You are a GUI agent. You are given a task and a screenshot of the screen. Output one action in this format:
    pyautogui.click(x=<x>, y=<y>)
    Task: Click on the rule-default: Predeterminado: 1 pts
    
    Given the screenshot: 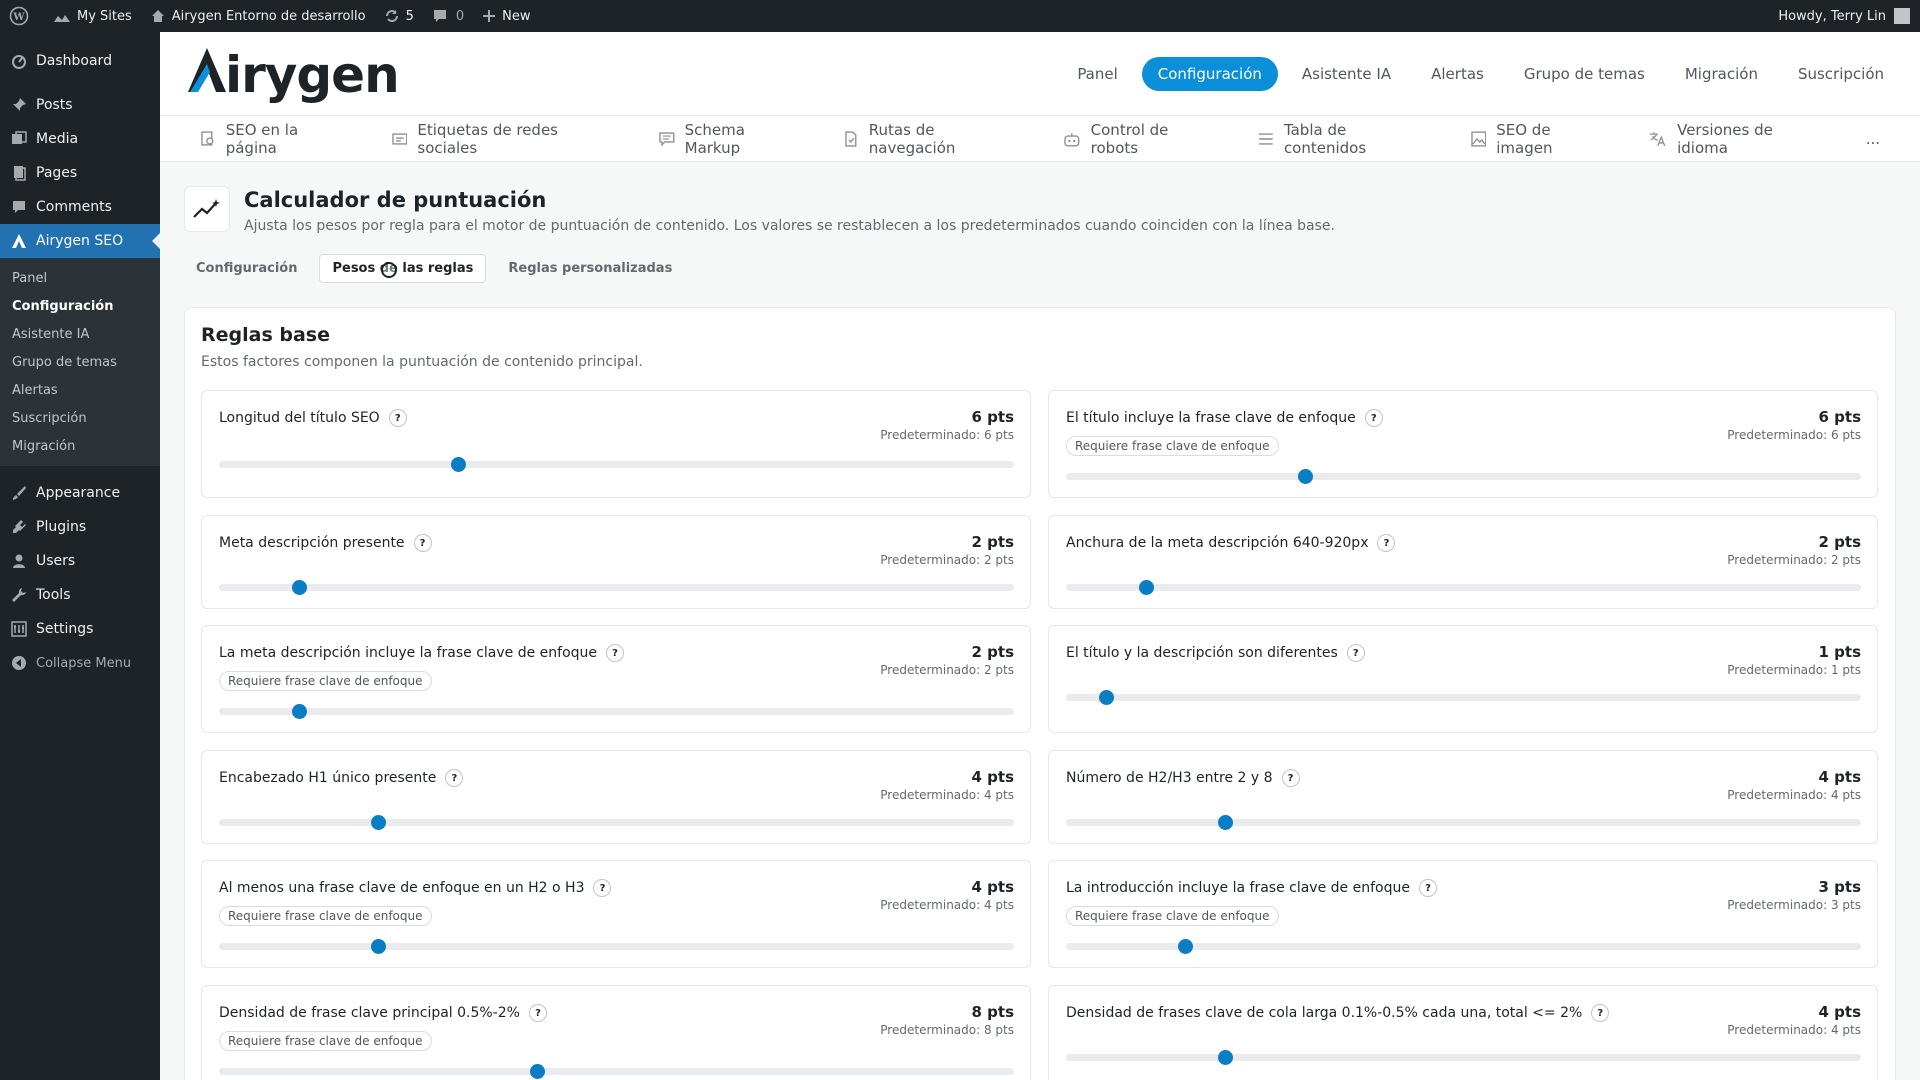 What is the action you would take?
    pyautogui.click(x=1794, y=670)
    